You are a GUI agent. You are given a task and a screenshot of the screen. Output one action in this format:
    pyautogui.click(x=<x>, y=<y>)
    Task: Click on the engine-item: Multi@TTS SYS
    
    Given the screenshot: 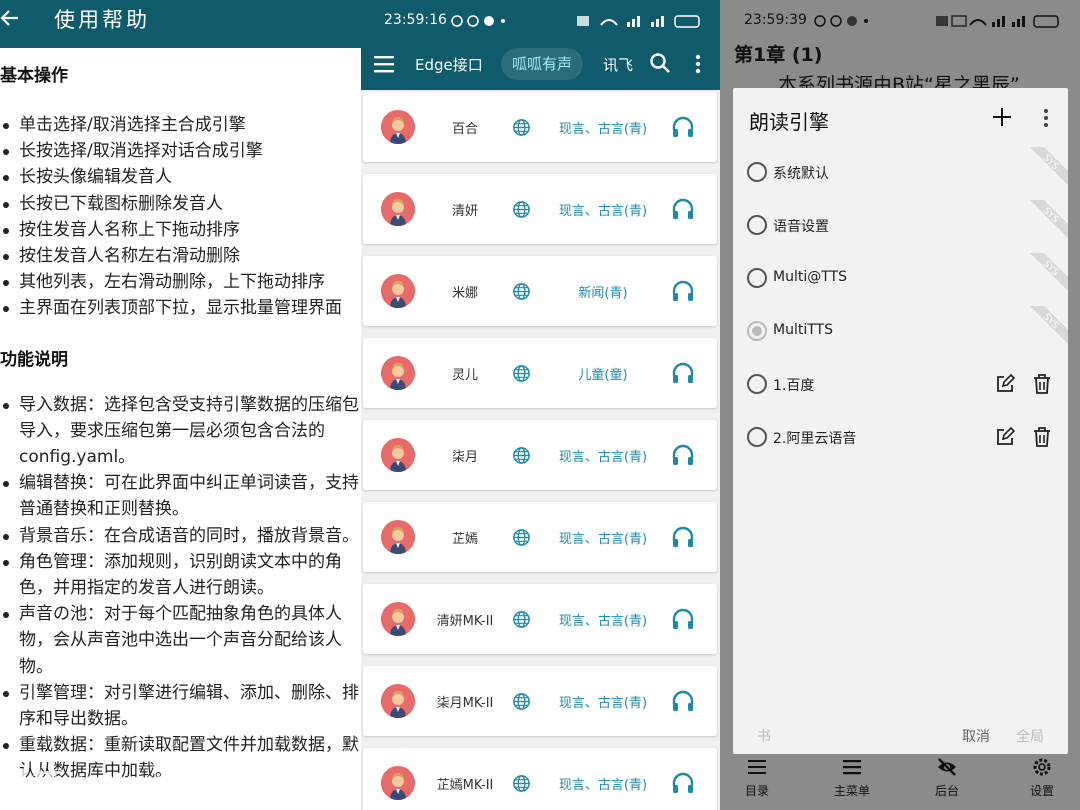 What is the action you would take?
    pyautogui.click(x=900, y=279)
    